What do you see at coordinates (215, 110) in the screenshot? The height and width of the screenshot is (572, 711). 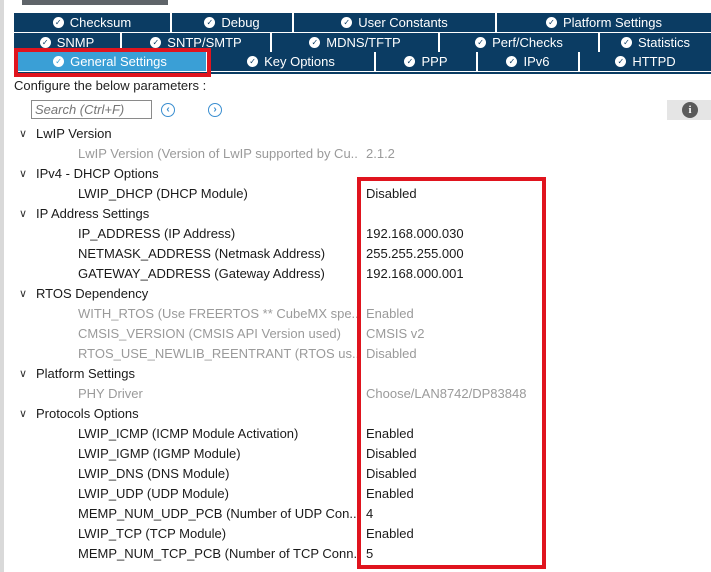 I see `next-result-icon: ›` at bounding box center [215, 110].